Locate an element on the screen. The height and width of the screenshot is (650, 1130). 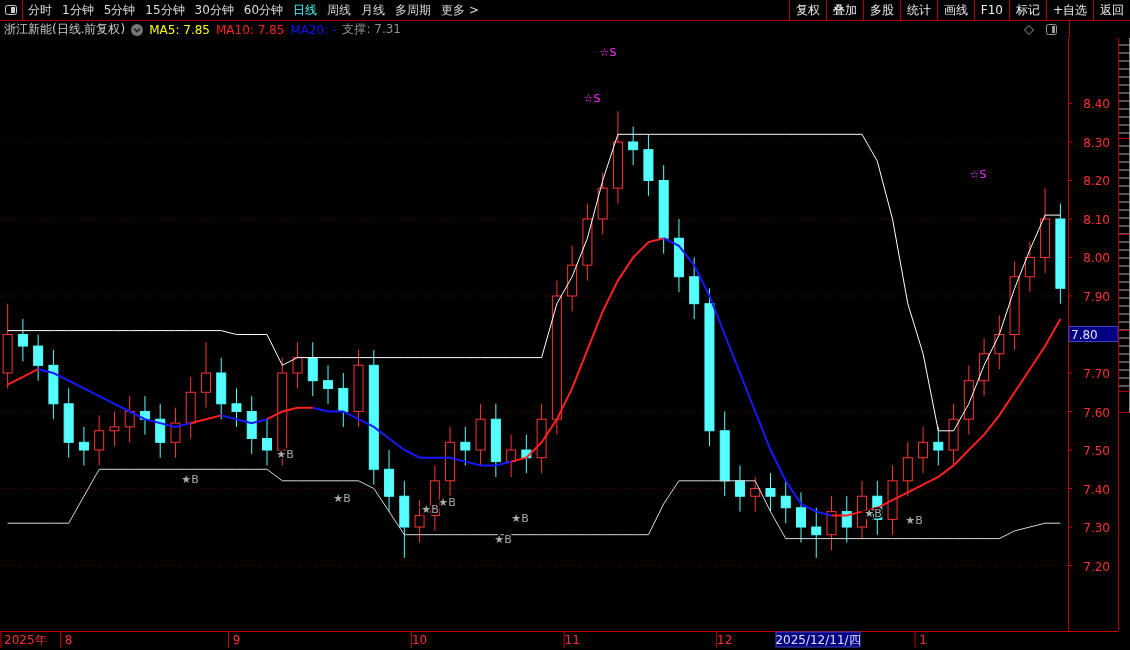
price-axis-label: 7.50 is located at coordinates (1096, 451).